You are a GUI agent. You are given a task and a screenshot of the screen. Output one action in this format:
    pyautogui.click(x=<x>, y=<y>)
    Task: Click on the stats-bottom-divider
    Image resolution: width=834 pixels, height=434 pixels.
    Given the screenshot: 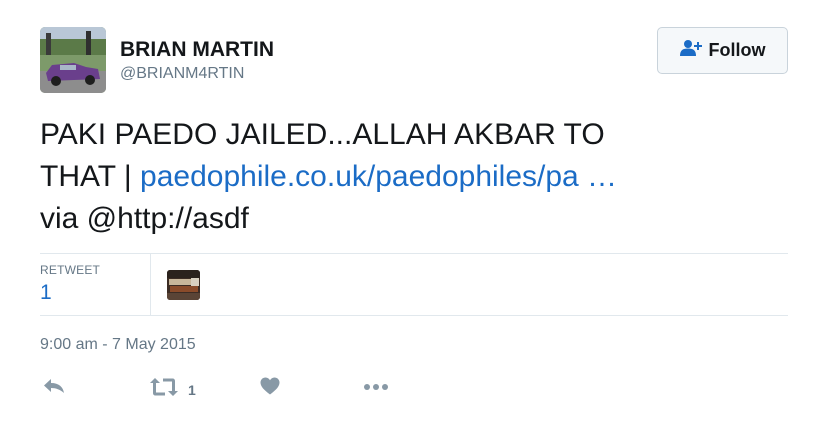 What is the action you would take?
    pyautogui.click(x=414, y=315)
    